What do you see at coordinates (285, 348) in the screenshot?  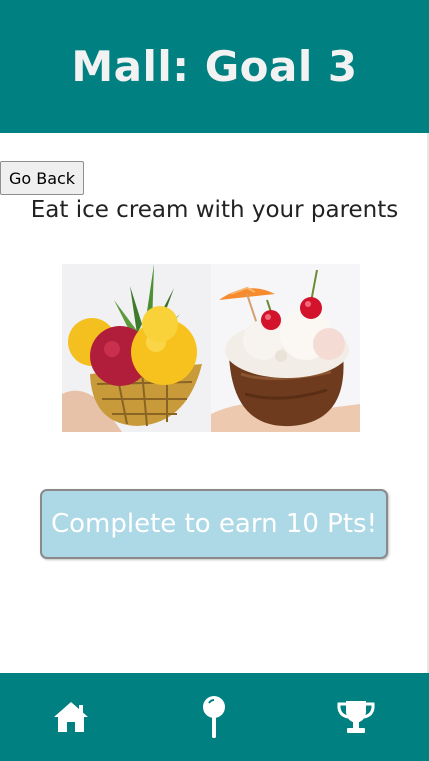 I see `coconut-ice-cream-image` at bounding box center [285, 348].